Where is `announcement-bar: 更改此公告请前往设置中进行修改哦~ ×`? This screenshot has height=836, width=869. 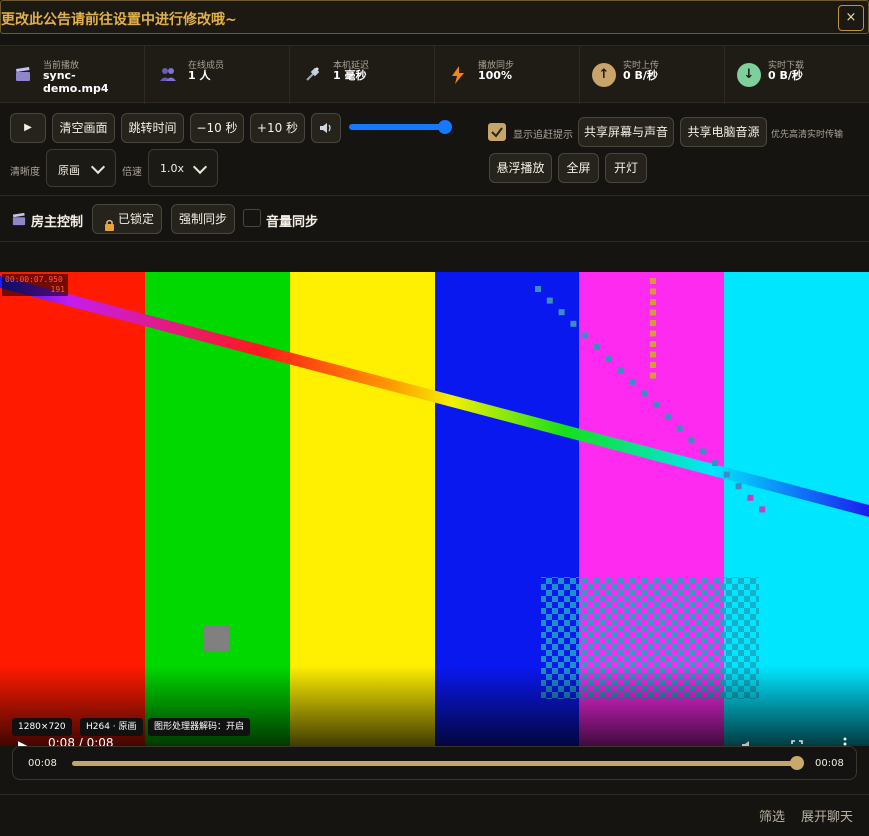 announcement-bar: 更改此公告请前往设置中进行修改哦~ × is located at coordinates (434, 17).